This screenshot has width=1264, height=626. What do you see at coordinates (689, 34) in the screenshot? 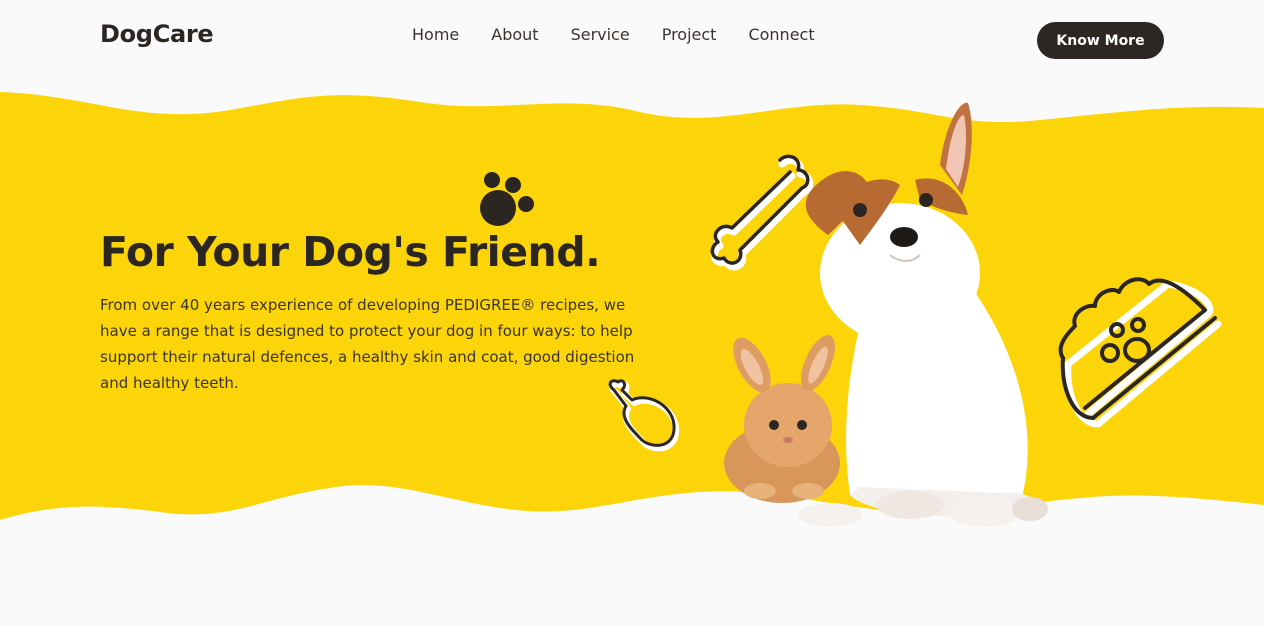
I see `nav-link-project: Project` at bounding box center [689, 34].